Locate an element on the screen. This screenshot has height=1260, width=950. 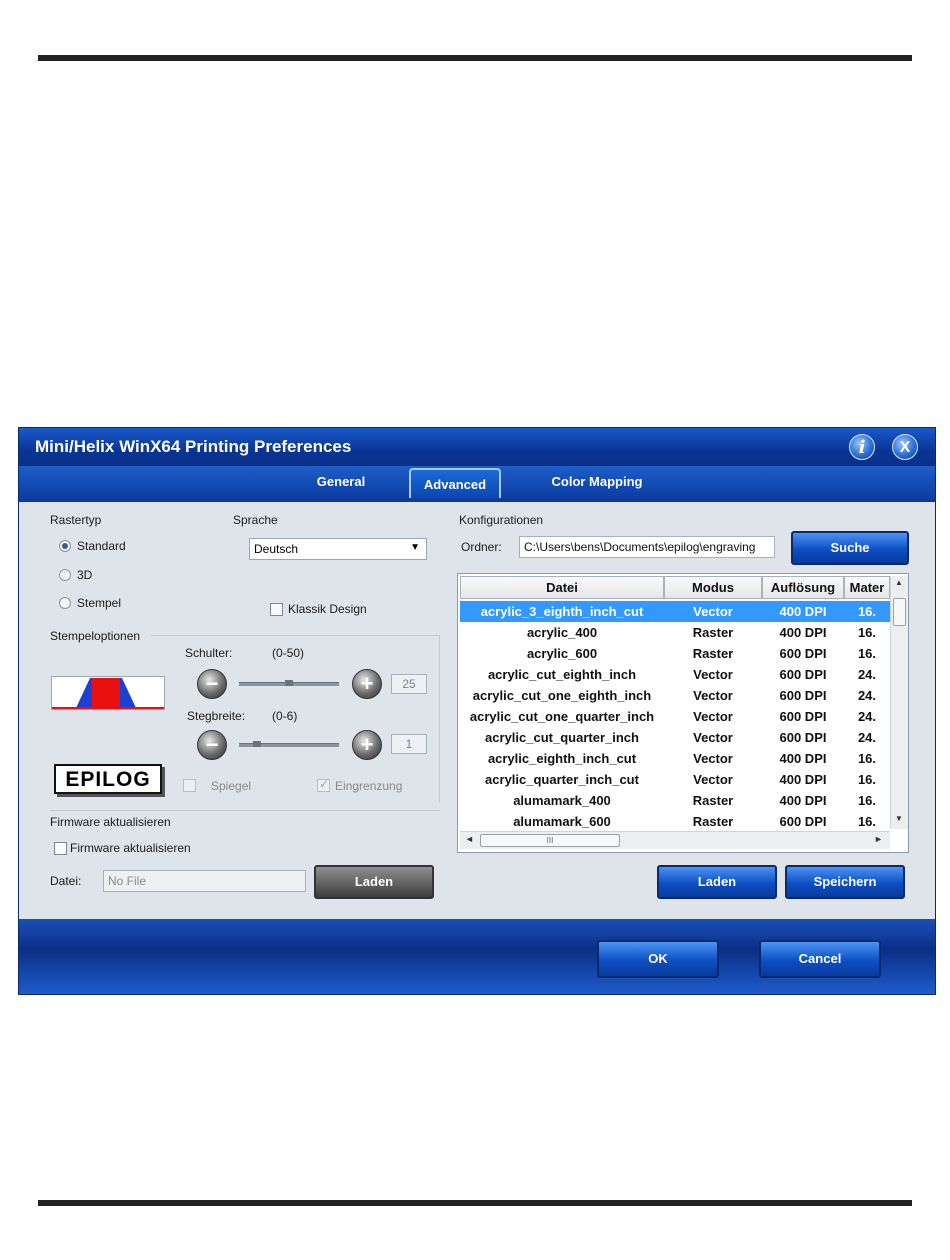
column-header-mater: Mater is located at coordinates (867, 587).